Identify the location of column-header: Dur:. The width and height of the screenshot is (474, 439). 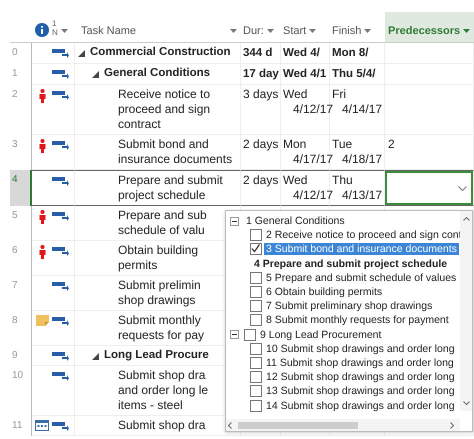
(261, 27).